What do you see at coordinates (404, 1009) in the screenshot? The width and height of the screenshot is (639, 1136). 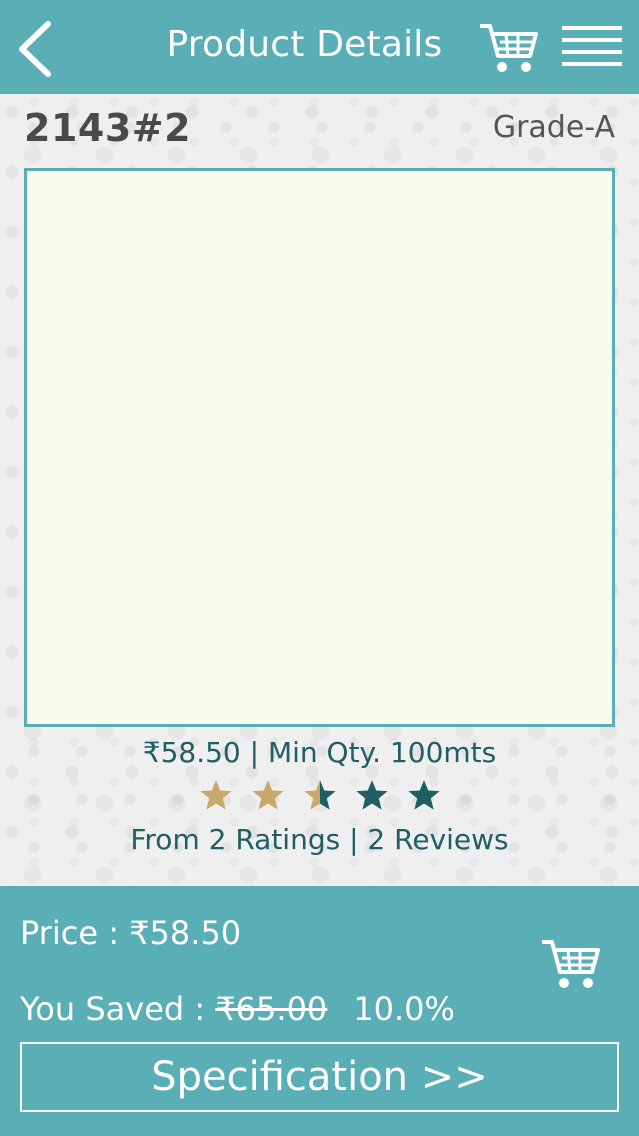 I see `discount-percent: 10.0%` at bounding box center [404, 1009].